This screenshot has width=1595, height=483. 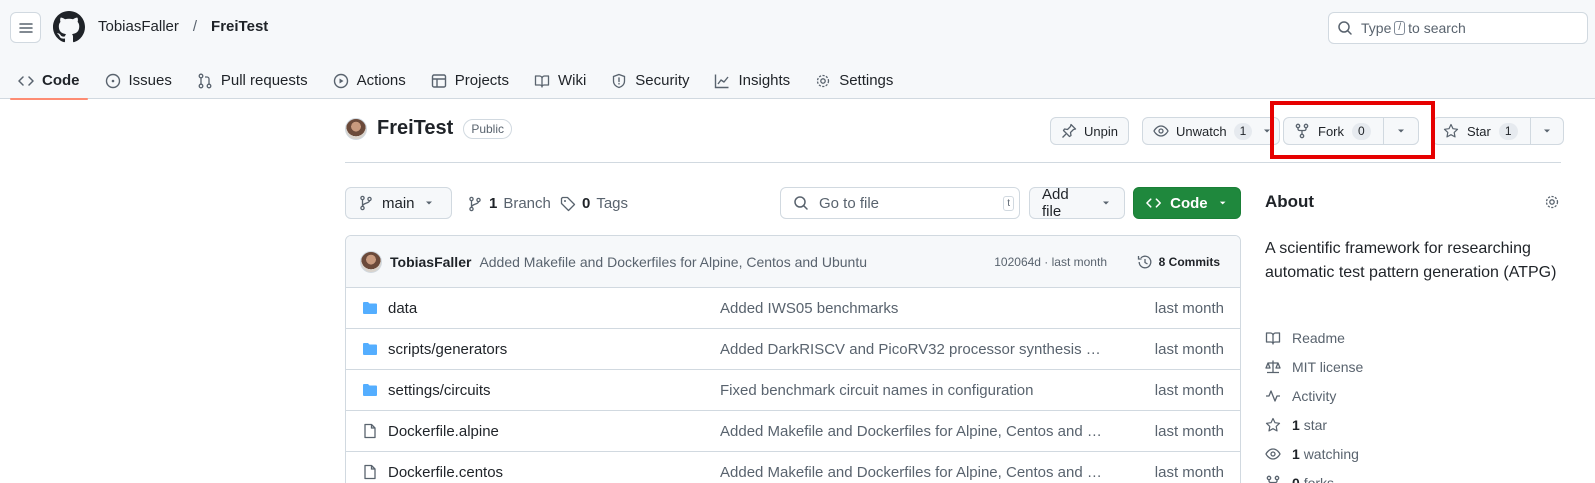 What do you see at coordinates (370, 431) in the screenshot?
I see `file-icon` at bounding box center [370, 431].